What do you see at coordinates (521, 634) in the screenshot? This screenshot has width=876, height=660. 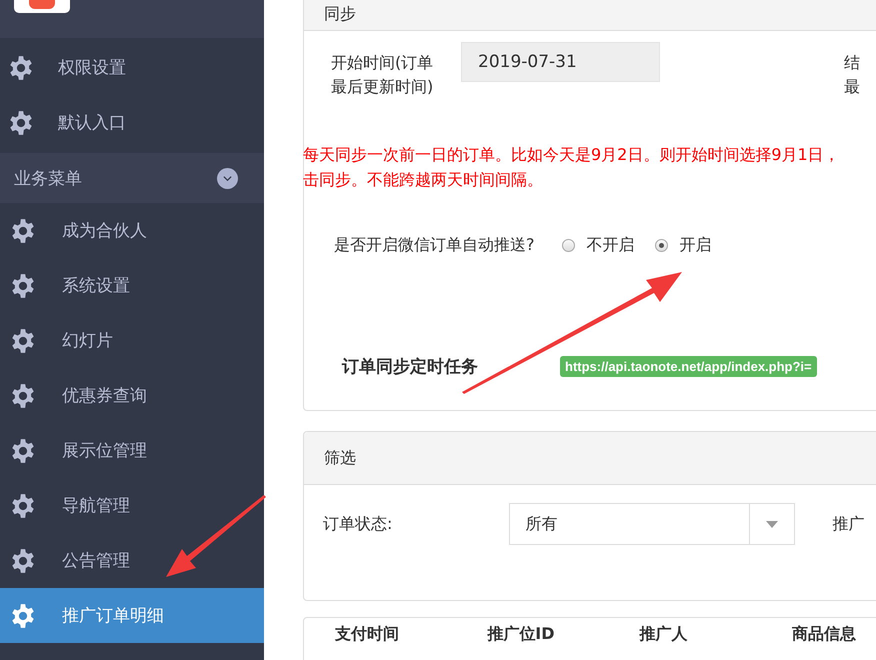 I see `column-header: 推广位ID` at bounding box center [521, 634].